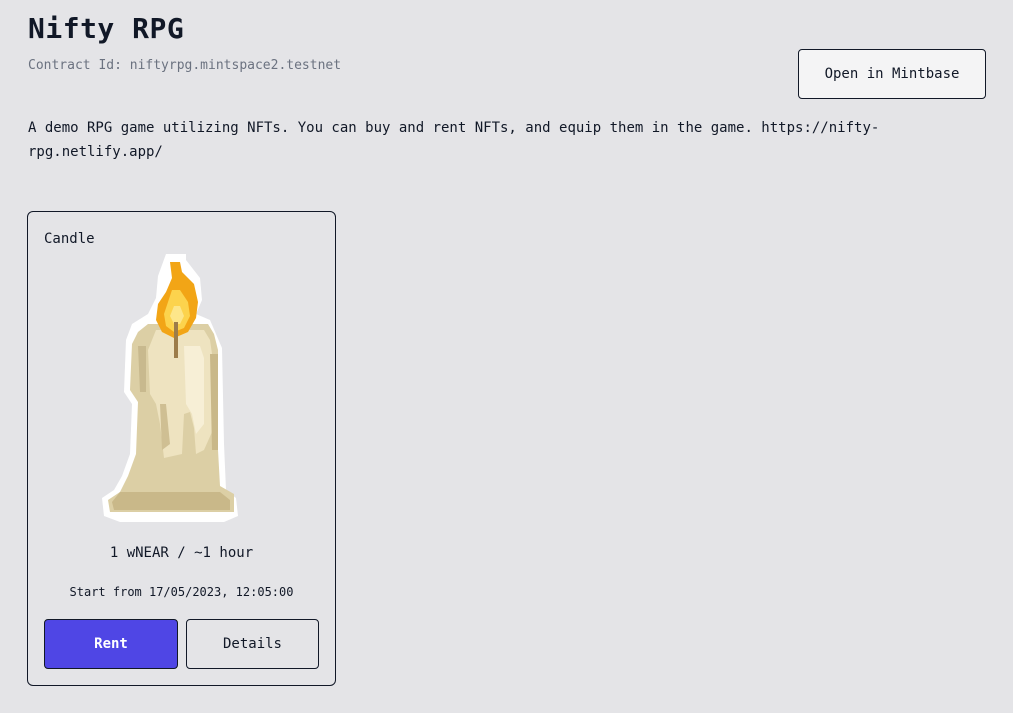 This screenshot has width=1013, height=713. Describe the element at coordinates (181, 592) in the screenshot. I see `rent-start-time: Start from 17/05/2023, 12:05:00` at that location.